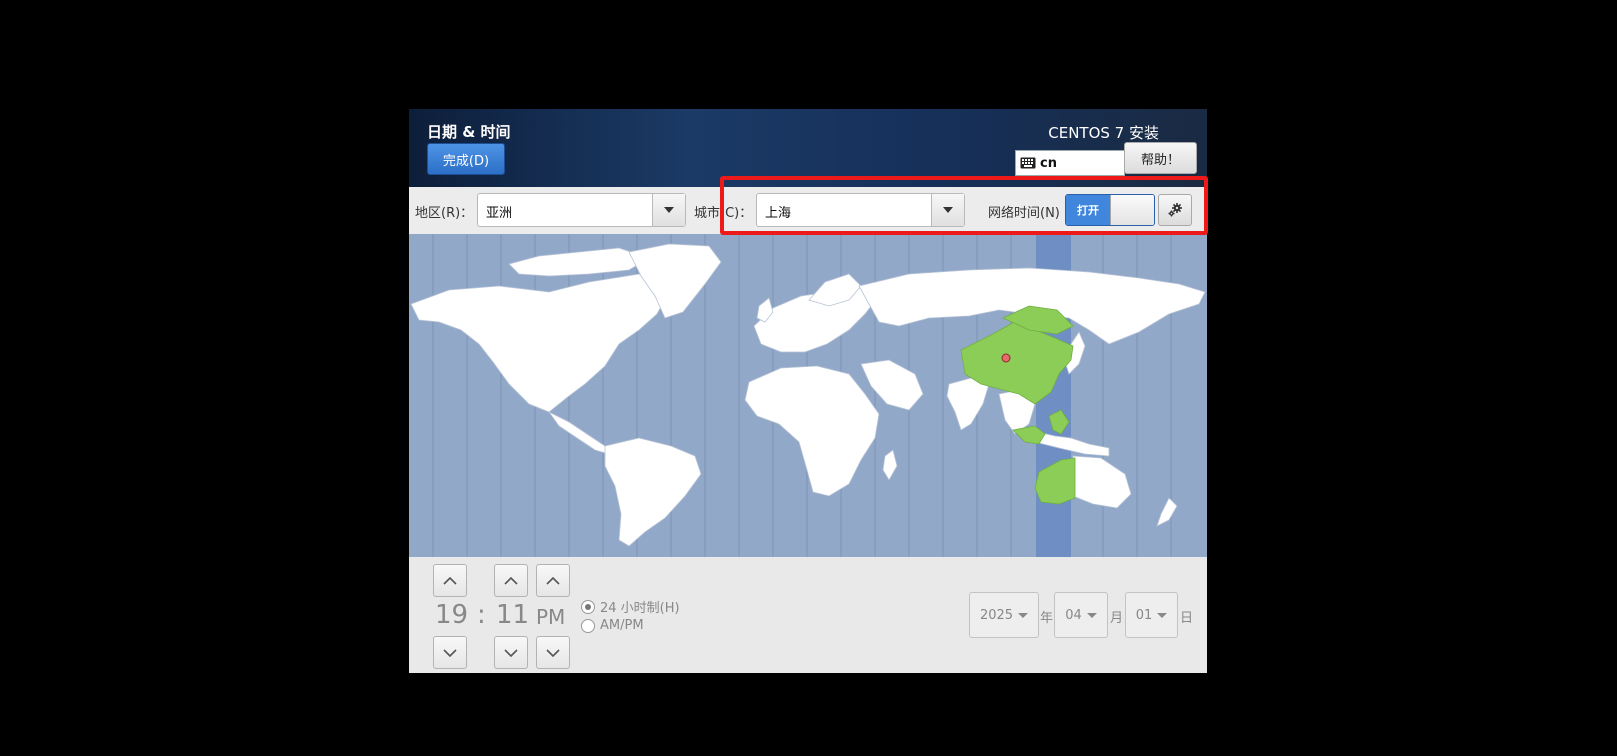 The height and width of the screenshot is (756, 1617). Describe the element at coordinates (1103, 133) in the screenshot. I see `product-title: CENTOS 7 安装` at that location.